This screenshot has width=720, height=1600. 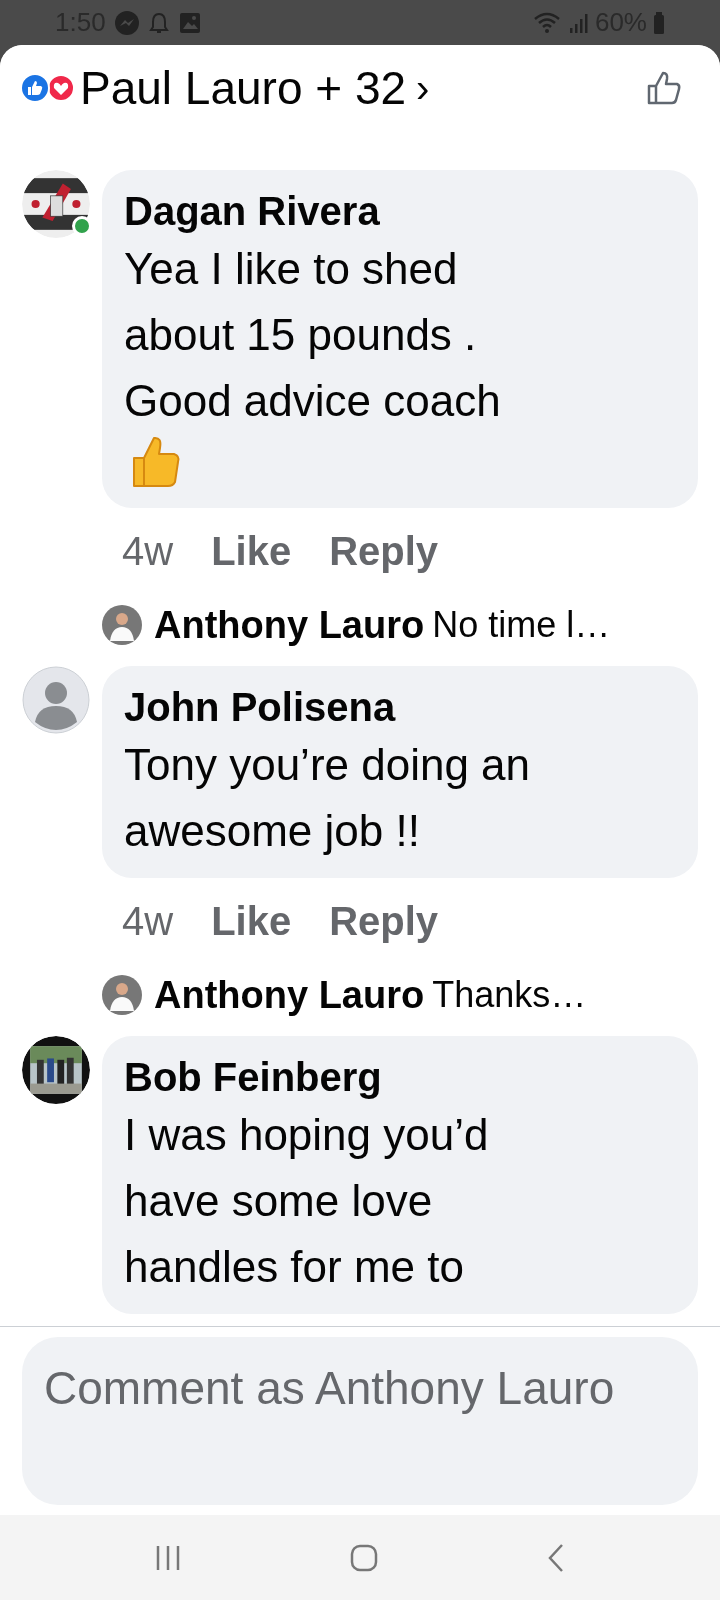 I want to click on comment-author: Dagan Rivera, so click(x=400, y=211).